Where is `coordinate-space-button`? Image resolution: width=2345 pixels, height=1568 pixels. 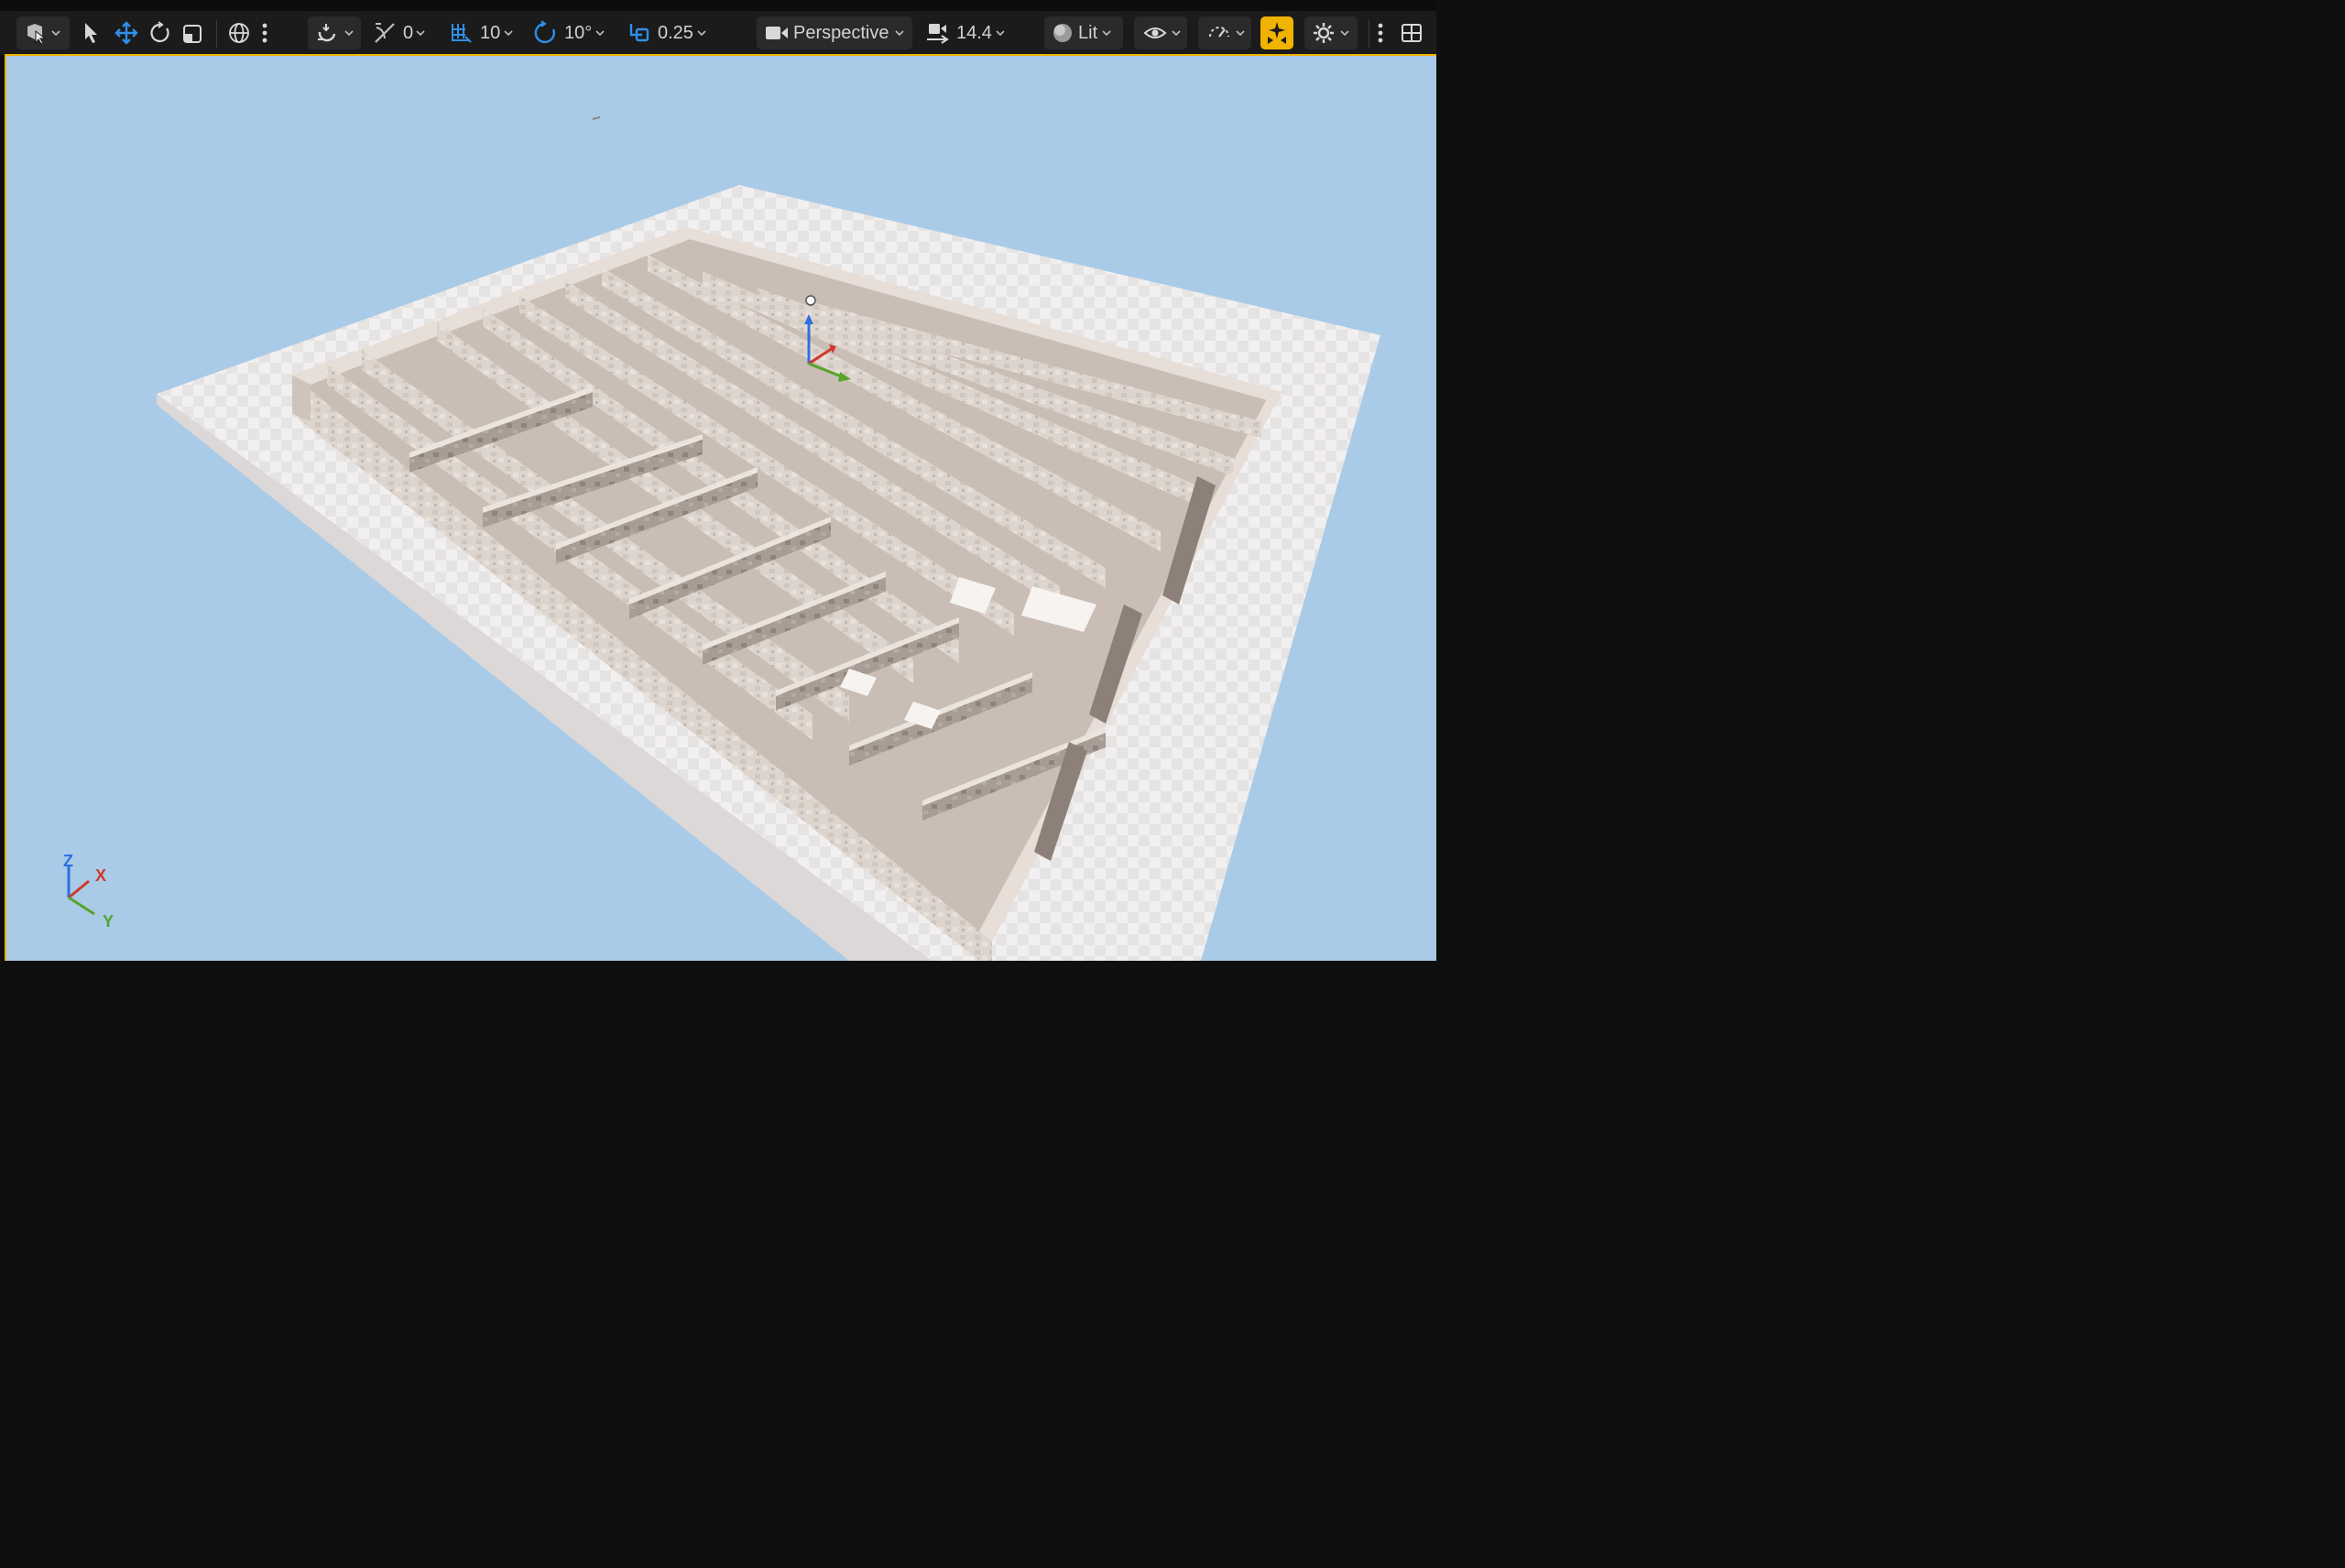 coordinate-space-button is located at coordinates (239, 32).